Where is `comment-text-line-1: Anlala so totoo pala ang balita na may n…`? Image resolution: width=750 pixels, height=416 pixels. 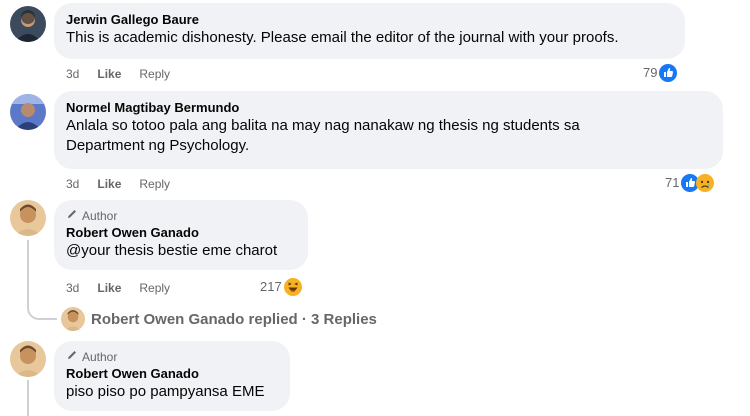
comment-text-line-1: Anlala so totoo pala ang balita na may n… is located at coordinates (323, 125).